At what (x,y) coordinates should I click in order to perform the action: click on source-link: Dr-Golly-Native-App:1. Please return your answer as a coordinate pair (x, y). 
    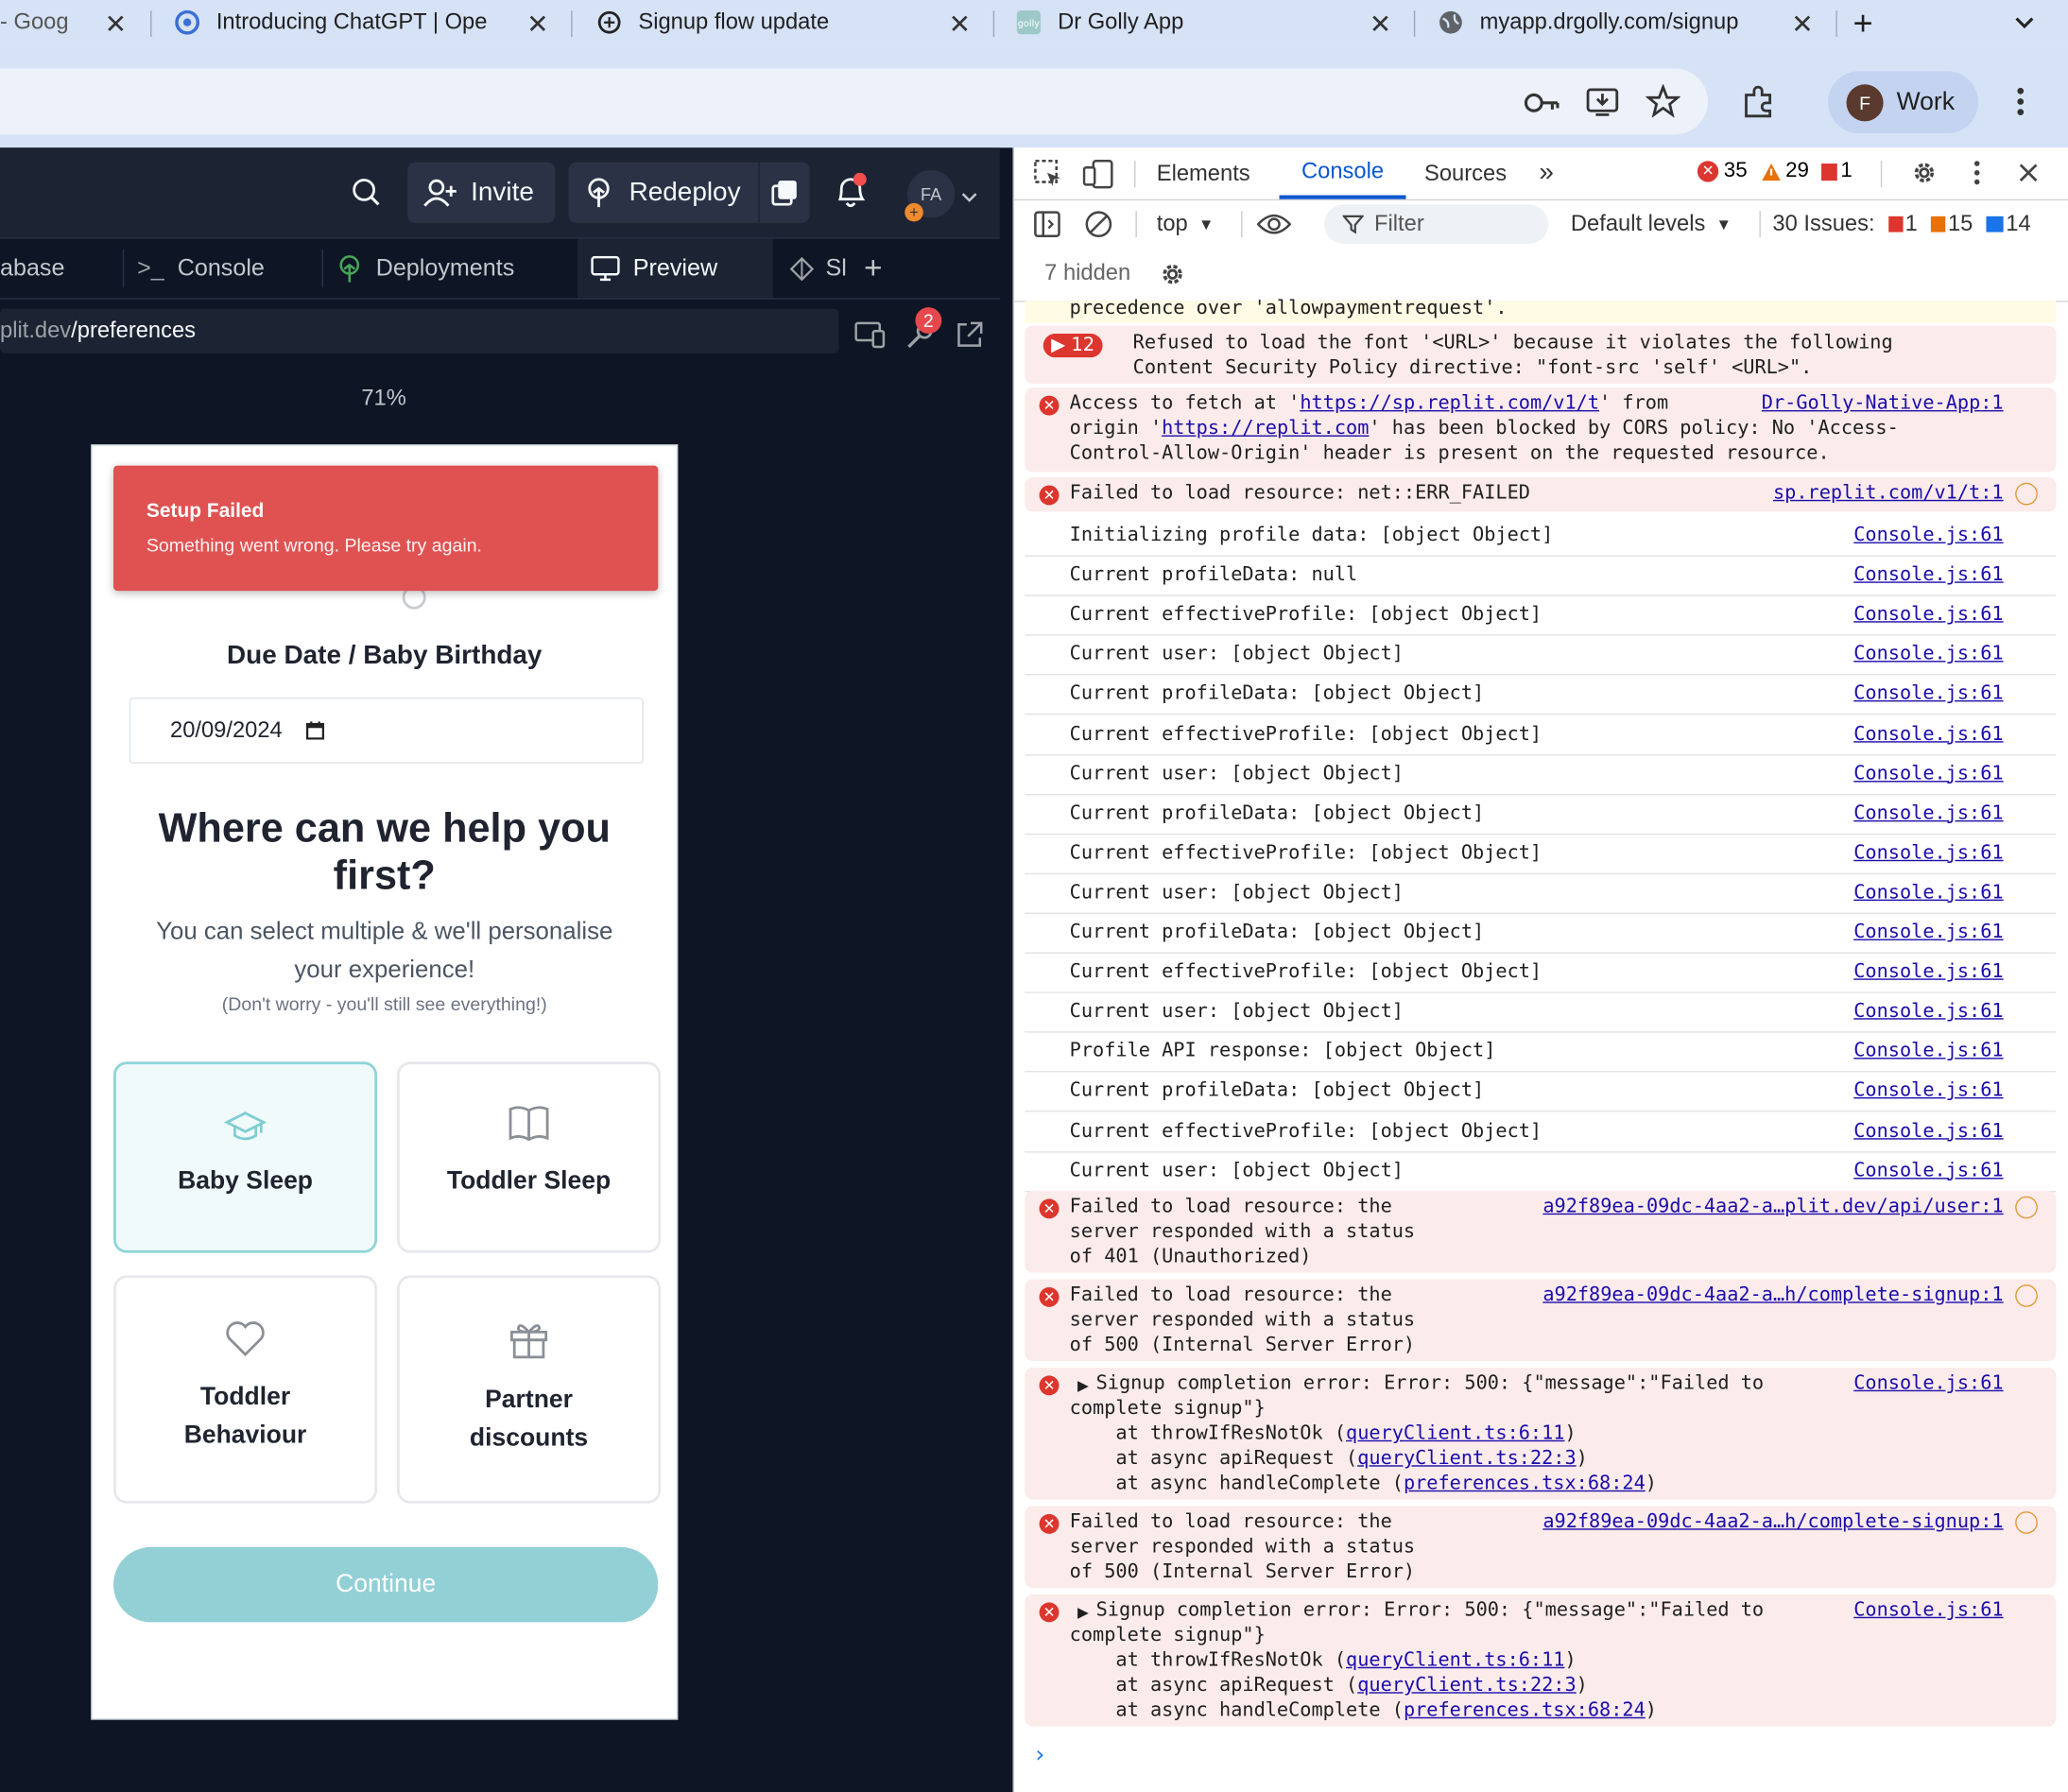
    Looking at the image, I should click on (1883, 404).